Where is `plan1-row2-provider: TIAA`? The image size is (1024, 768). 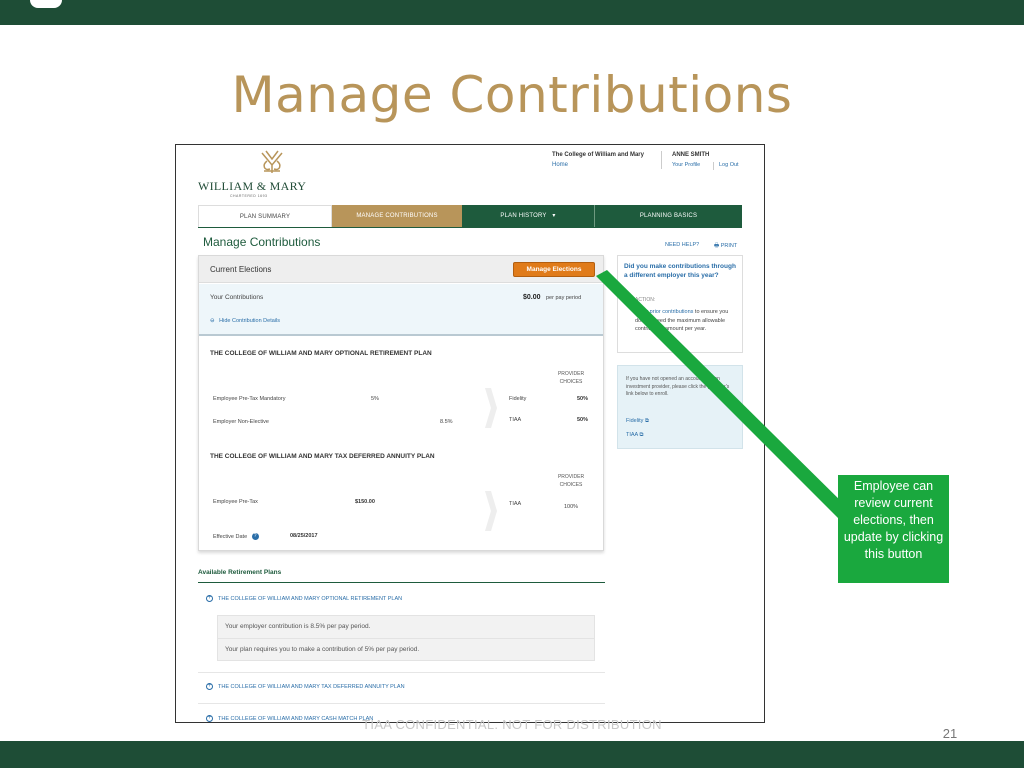
plan1-row2-provider: TIAA is located at coordinates (515, 420).